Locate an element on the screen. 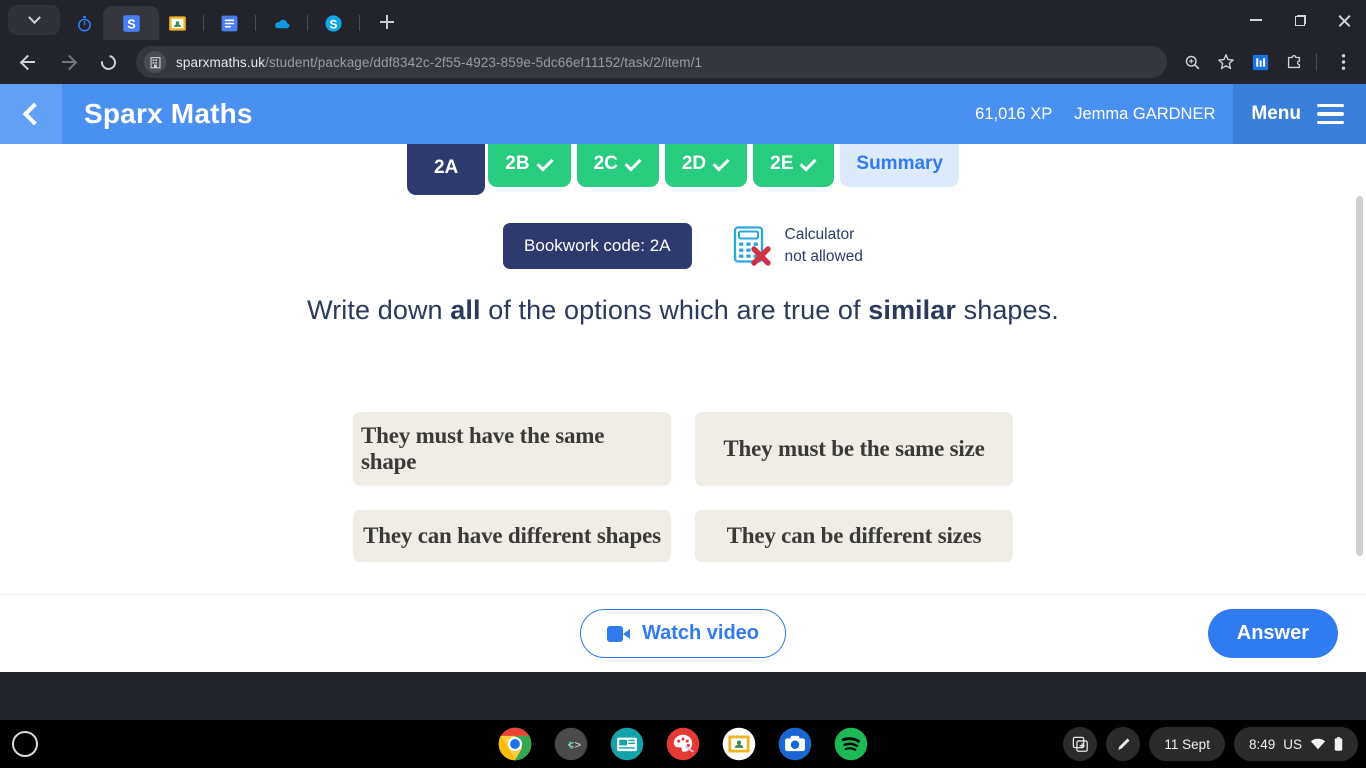 The width and height of the screenshot is (1366, 768). question-tab-2e: 2E is located at coordinates (794, 165).